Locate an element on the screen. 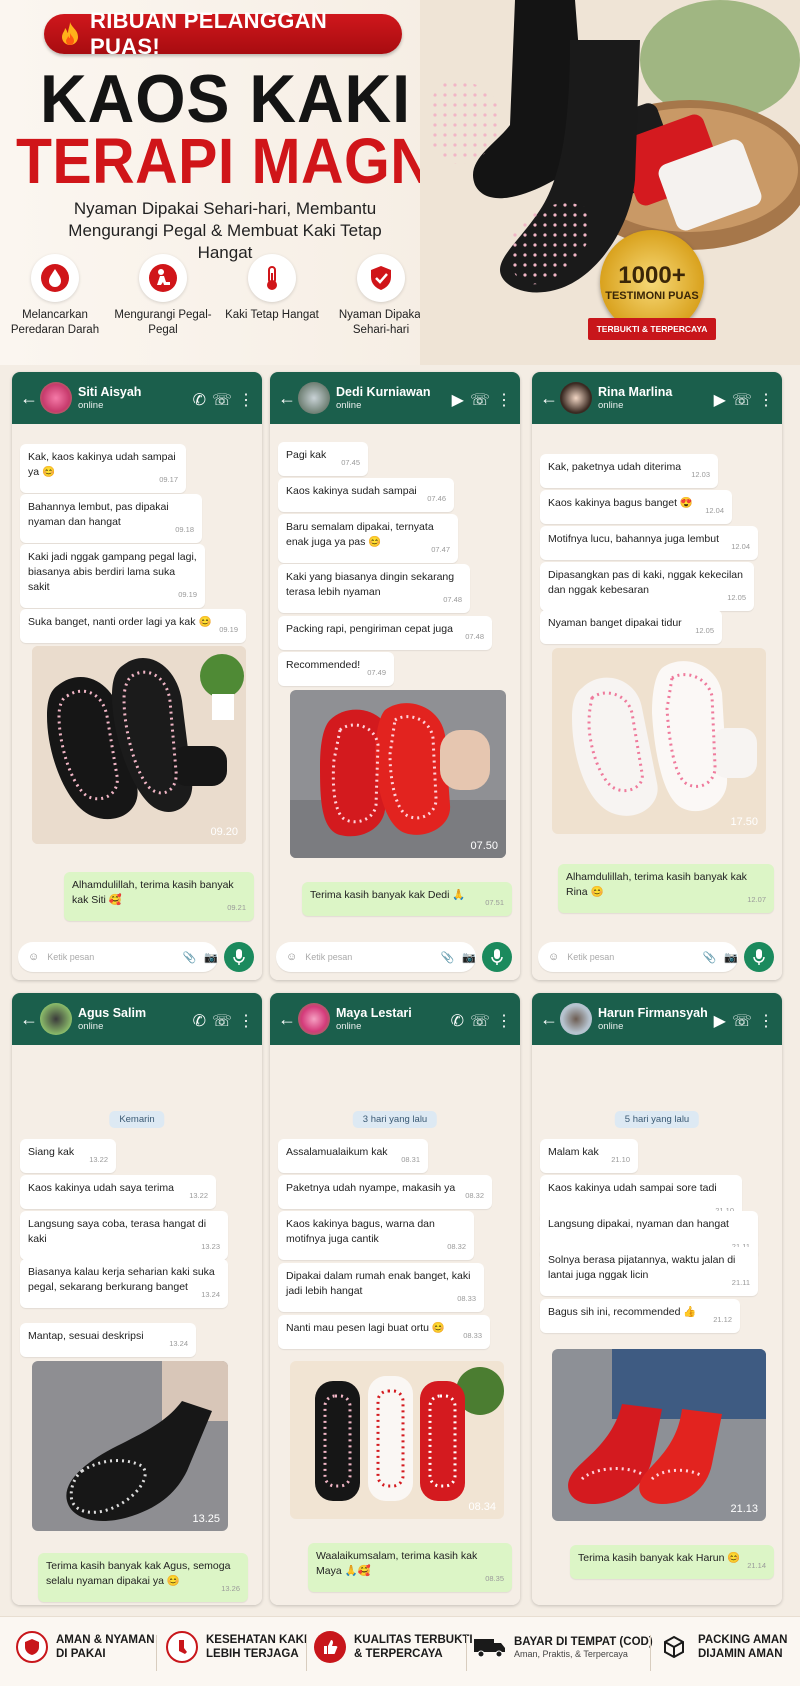  massage-icon is located at coordinates (163, 278).